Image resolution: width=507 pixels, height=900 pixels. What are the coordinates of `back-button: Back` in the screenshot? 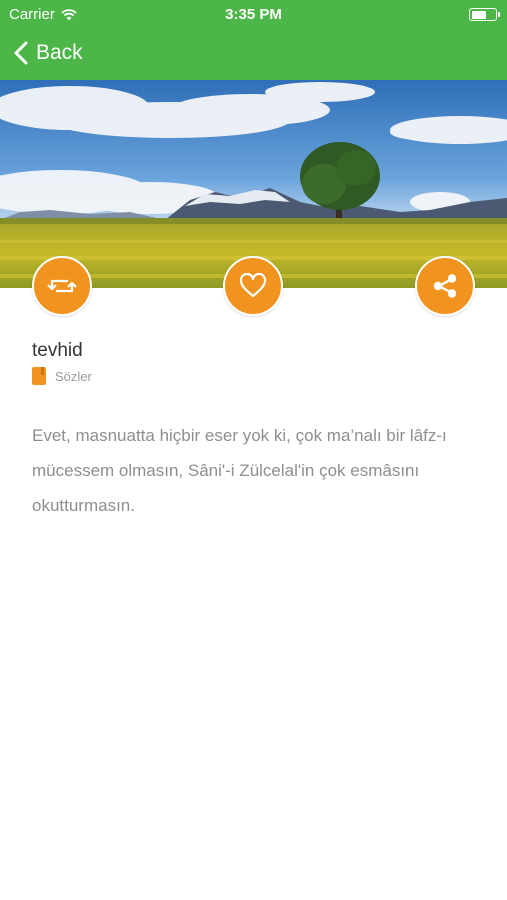 It's located at (48, 53).